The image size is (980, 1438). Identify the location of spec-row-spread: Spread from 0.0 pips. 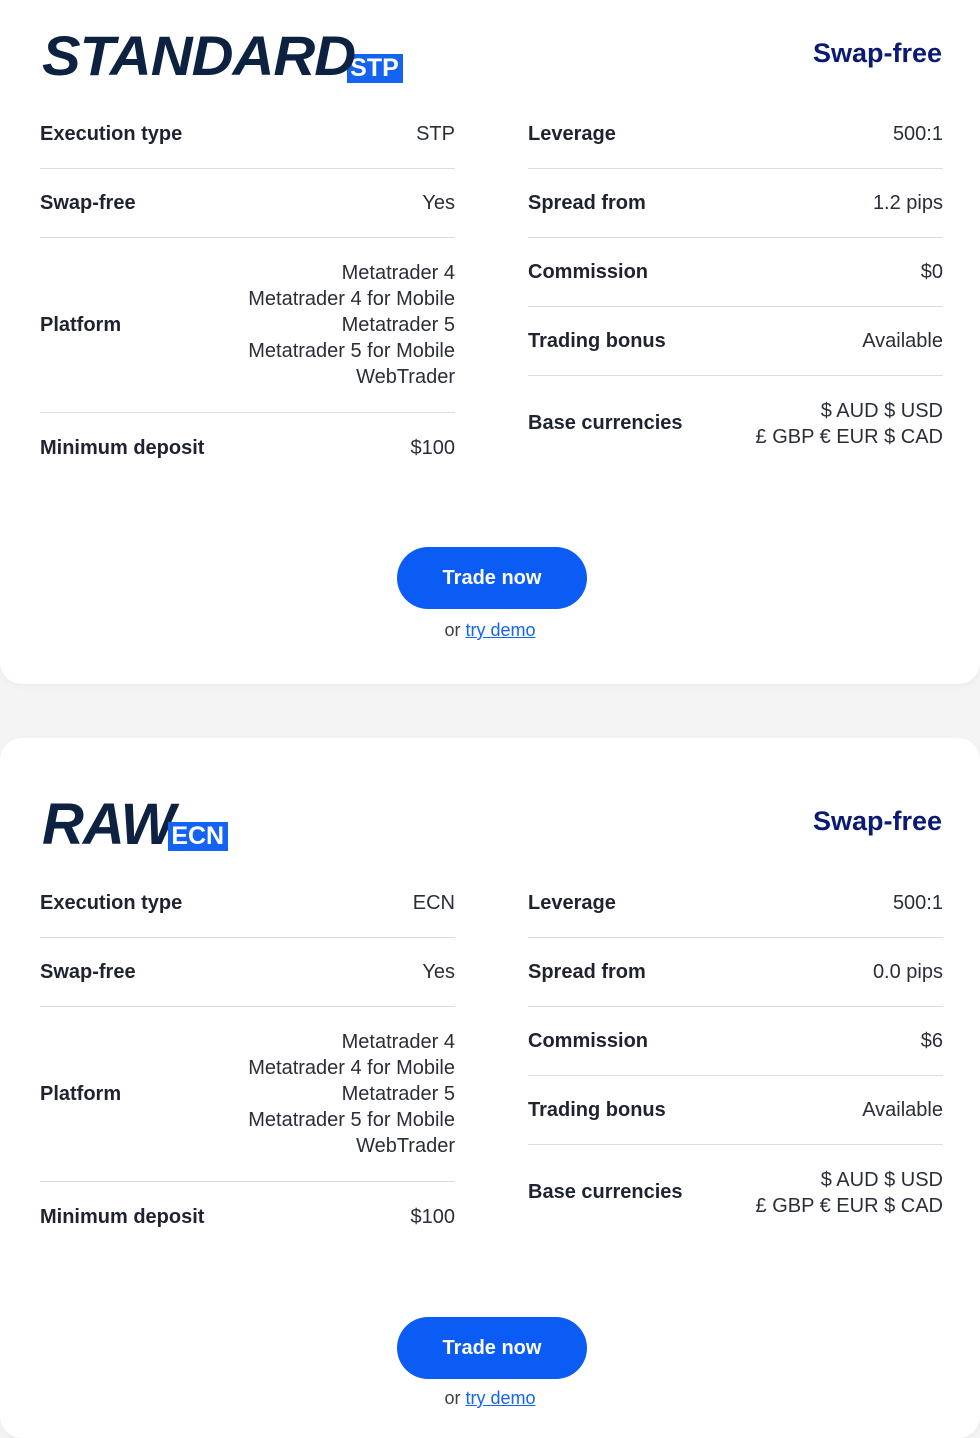
(735, 972).